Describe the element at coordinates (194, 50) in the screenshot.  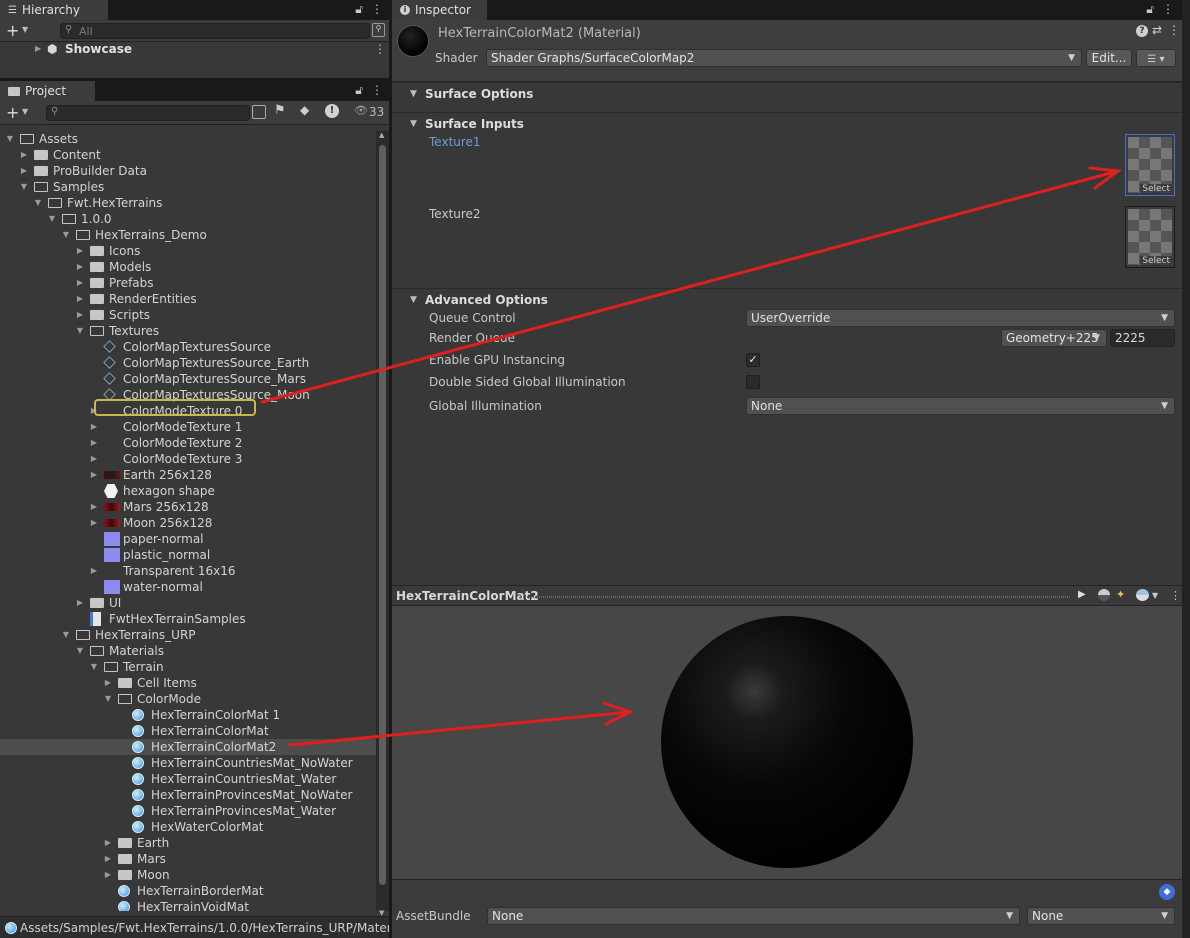
I see `scene-row: ▶ ⬢ Showcase ⋮` at that location.